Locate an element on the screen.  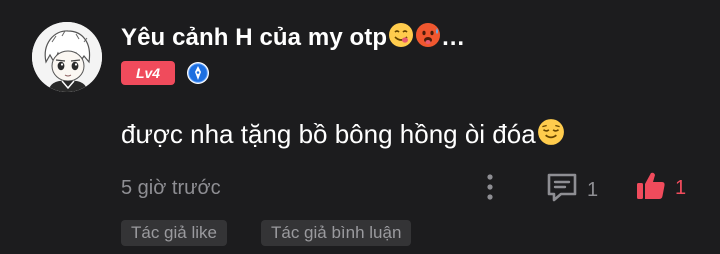
more-vertical-icon is located at coordinates (490, 189).